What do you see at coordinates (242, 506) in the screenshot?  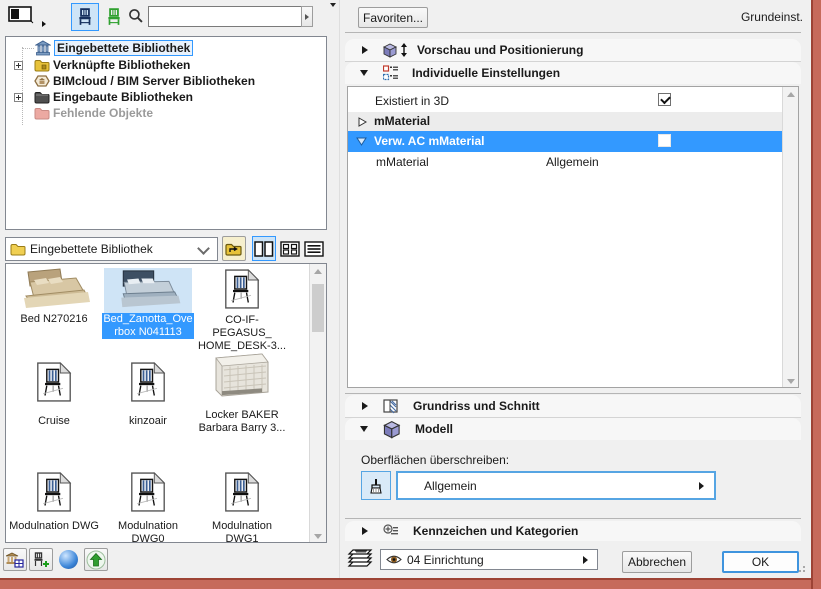 I see `object-item-modulnation-dwg1: Modulnation DWG1` at bounding box center [242, 506].